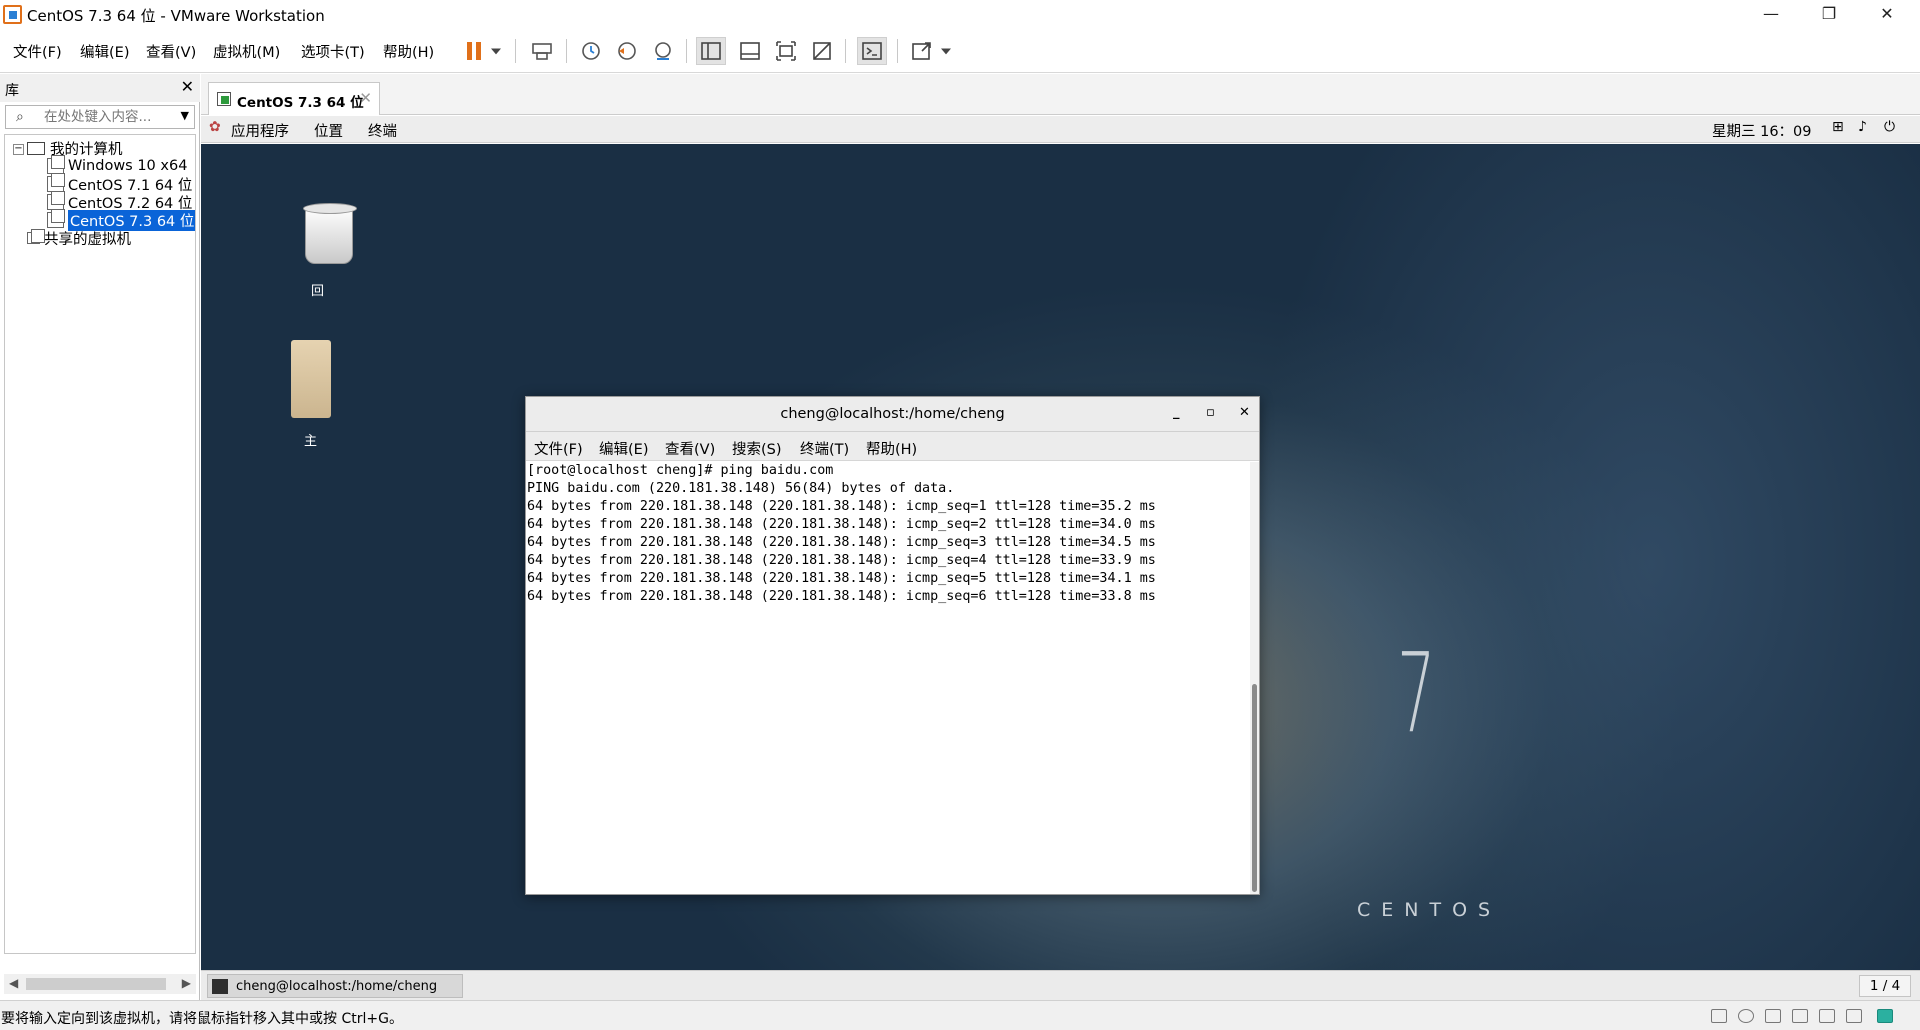 This screenshot has height=1030, width=1920. I want to click on minimize-button: —, so click(1771, 14).